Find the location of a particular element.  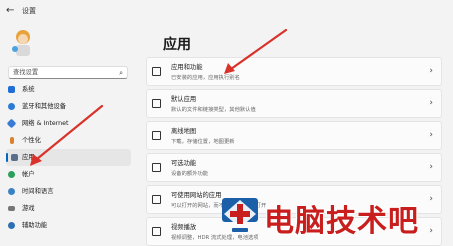

watermark-logo: 电脑技术吧 is located at coordinates (332, 215).